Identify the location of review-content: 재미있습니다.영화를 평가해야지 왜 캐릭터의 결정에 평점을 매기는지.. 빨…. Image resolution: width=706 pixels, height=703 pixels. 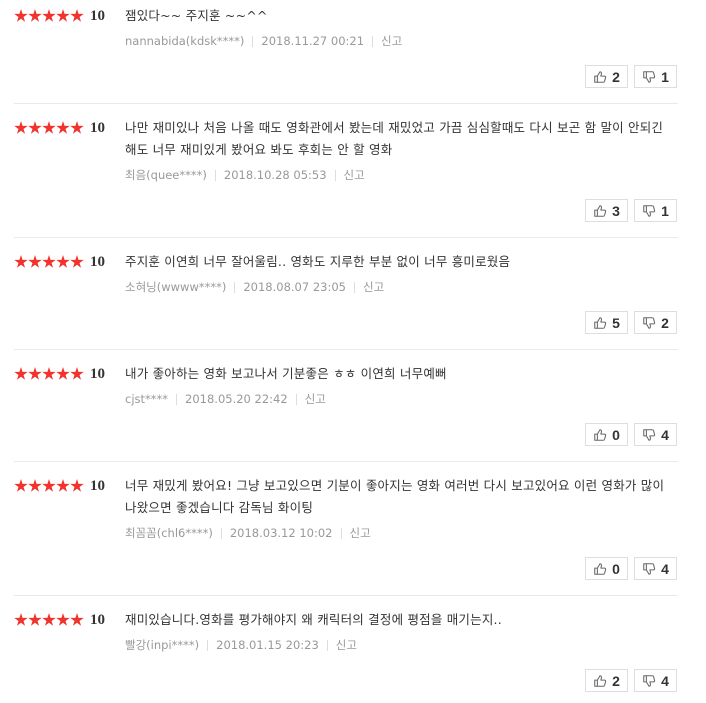
(397, 631).